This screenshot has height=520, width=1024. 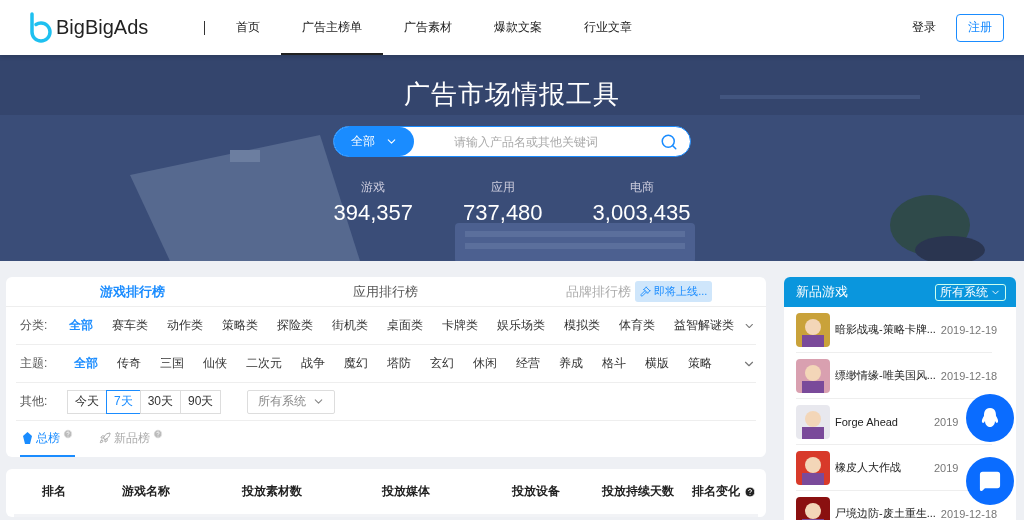 What do you see at coordinates (295, 325) in the screenshot?
I see `filter-option: 探险类` at bounding box center [295, 325].